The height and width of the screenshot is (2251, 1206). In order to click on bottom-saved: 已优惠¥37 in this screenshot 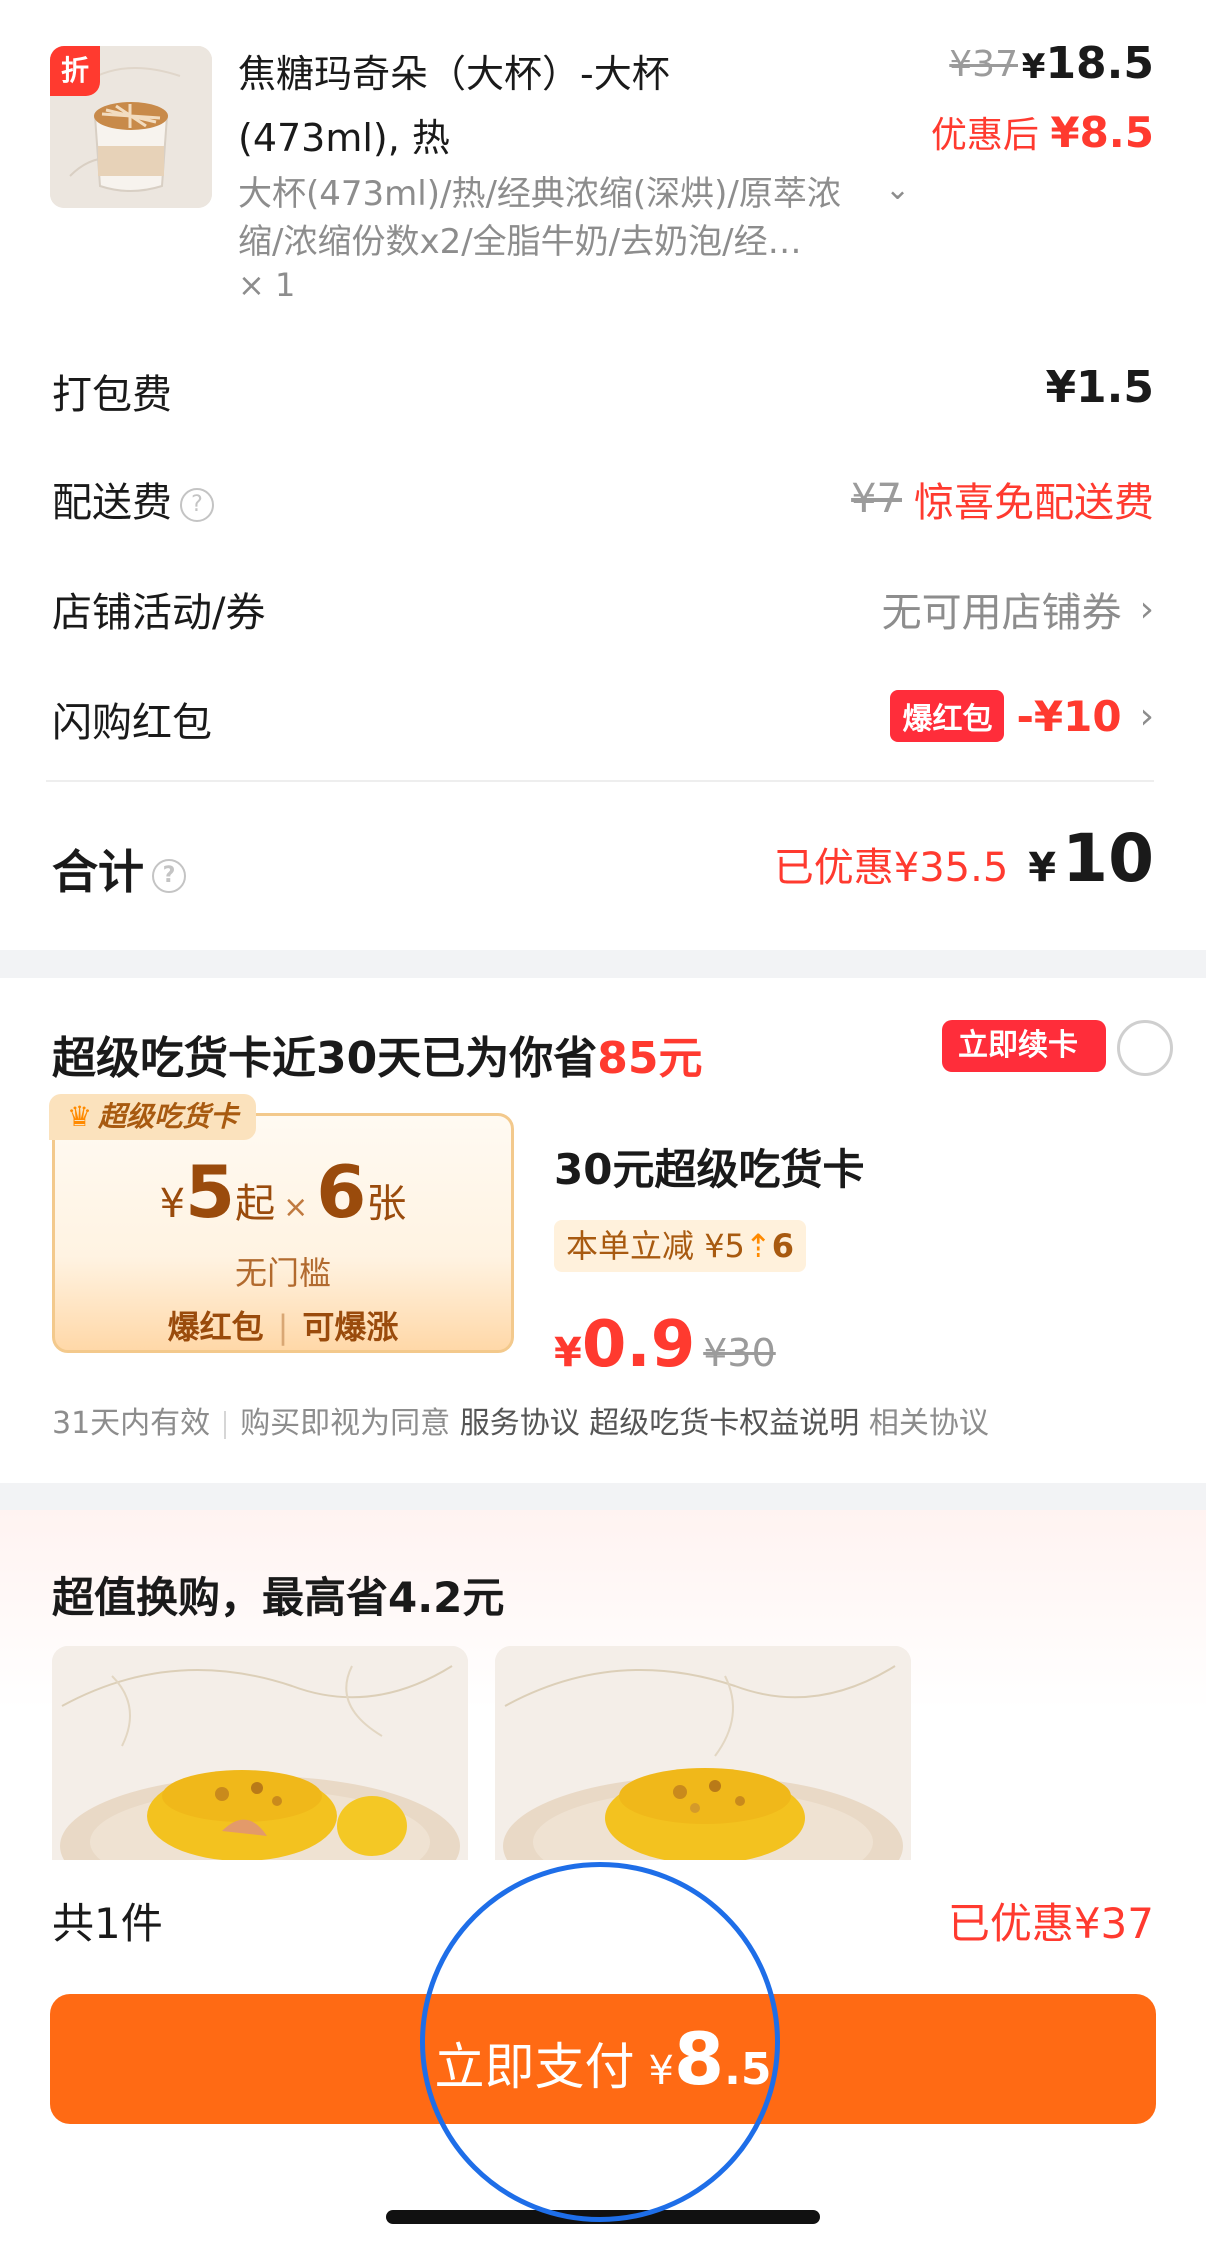, I will do `click(1050, 1923)`.